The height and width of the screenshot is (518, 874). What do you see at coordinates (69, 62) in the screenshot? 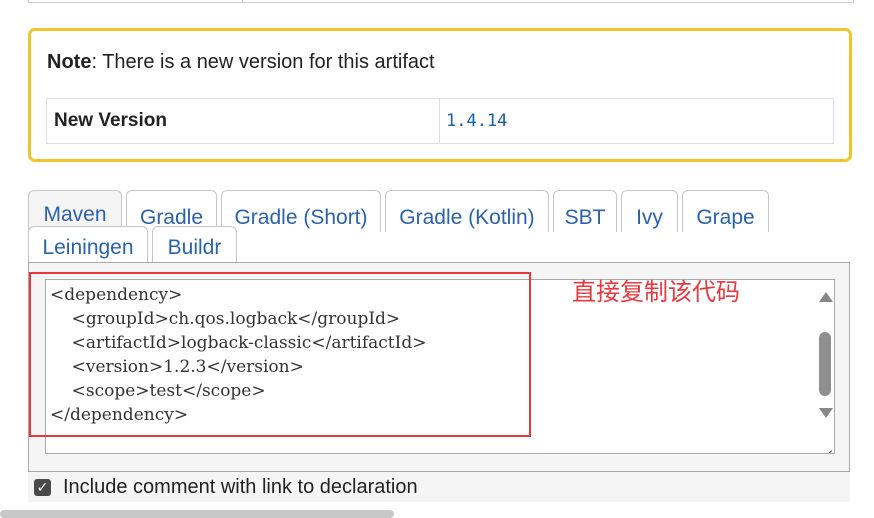
I see `note-label: Note` at bounding box center [69, 62].